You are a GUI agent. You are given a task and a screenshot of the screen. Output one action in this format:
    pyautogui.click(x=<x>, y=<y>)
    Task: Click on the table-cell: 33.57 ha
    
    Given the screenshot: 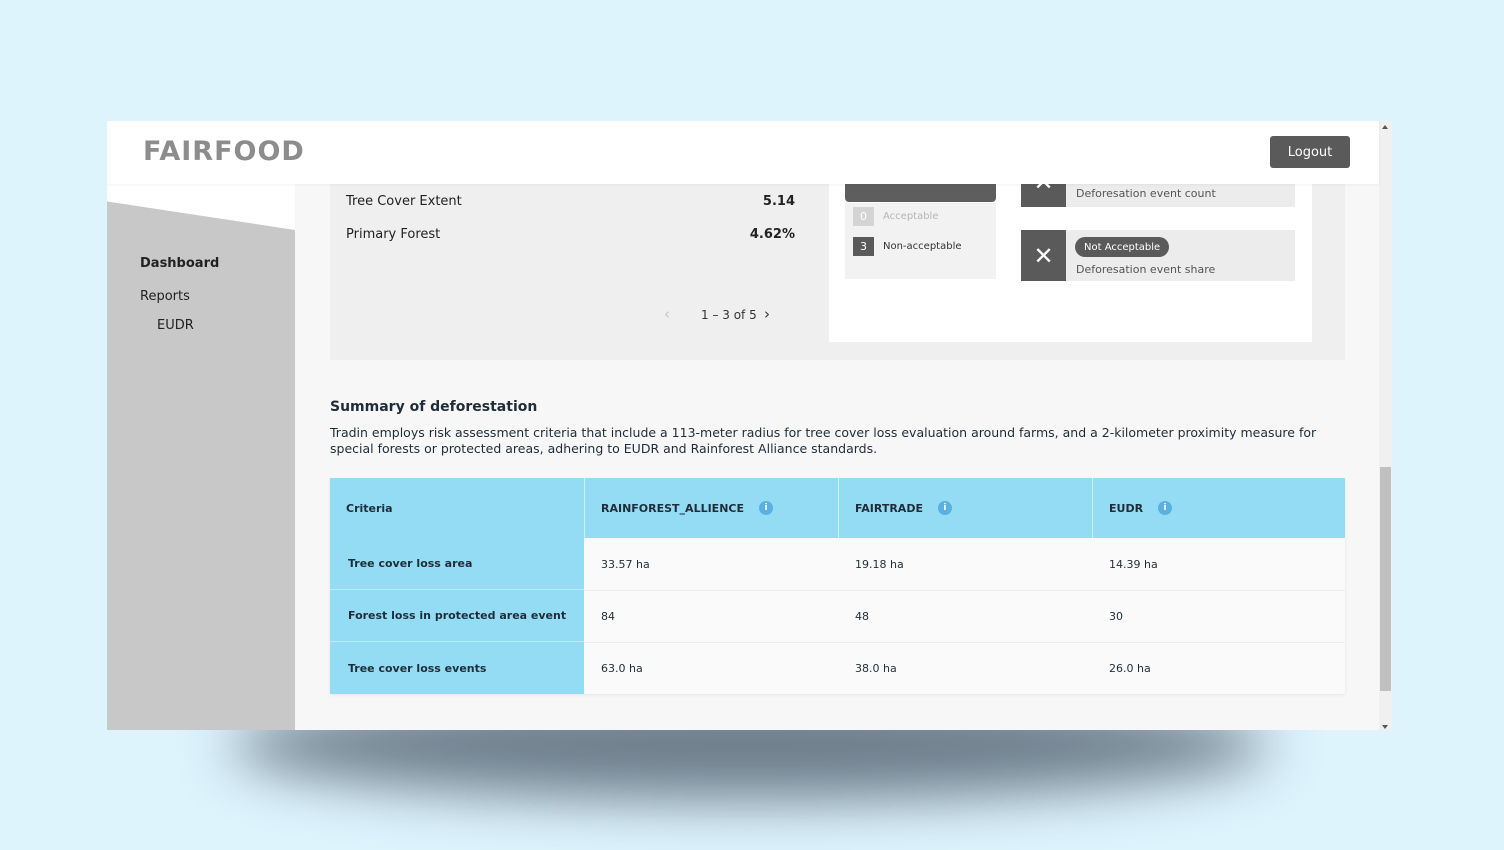 What is the action you would take?
    pyautogui.click(x=625, y=564)
    